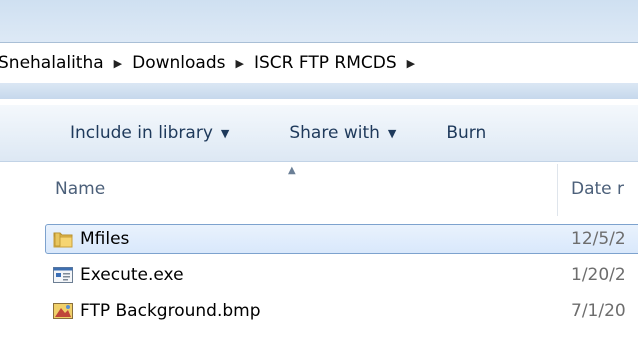  What do you see at coordinates (598, 311) in the screenshot?
I see `file-date: 7/1/20` at bounding box center [598, 311].